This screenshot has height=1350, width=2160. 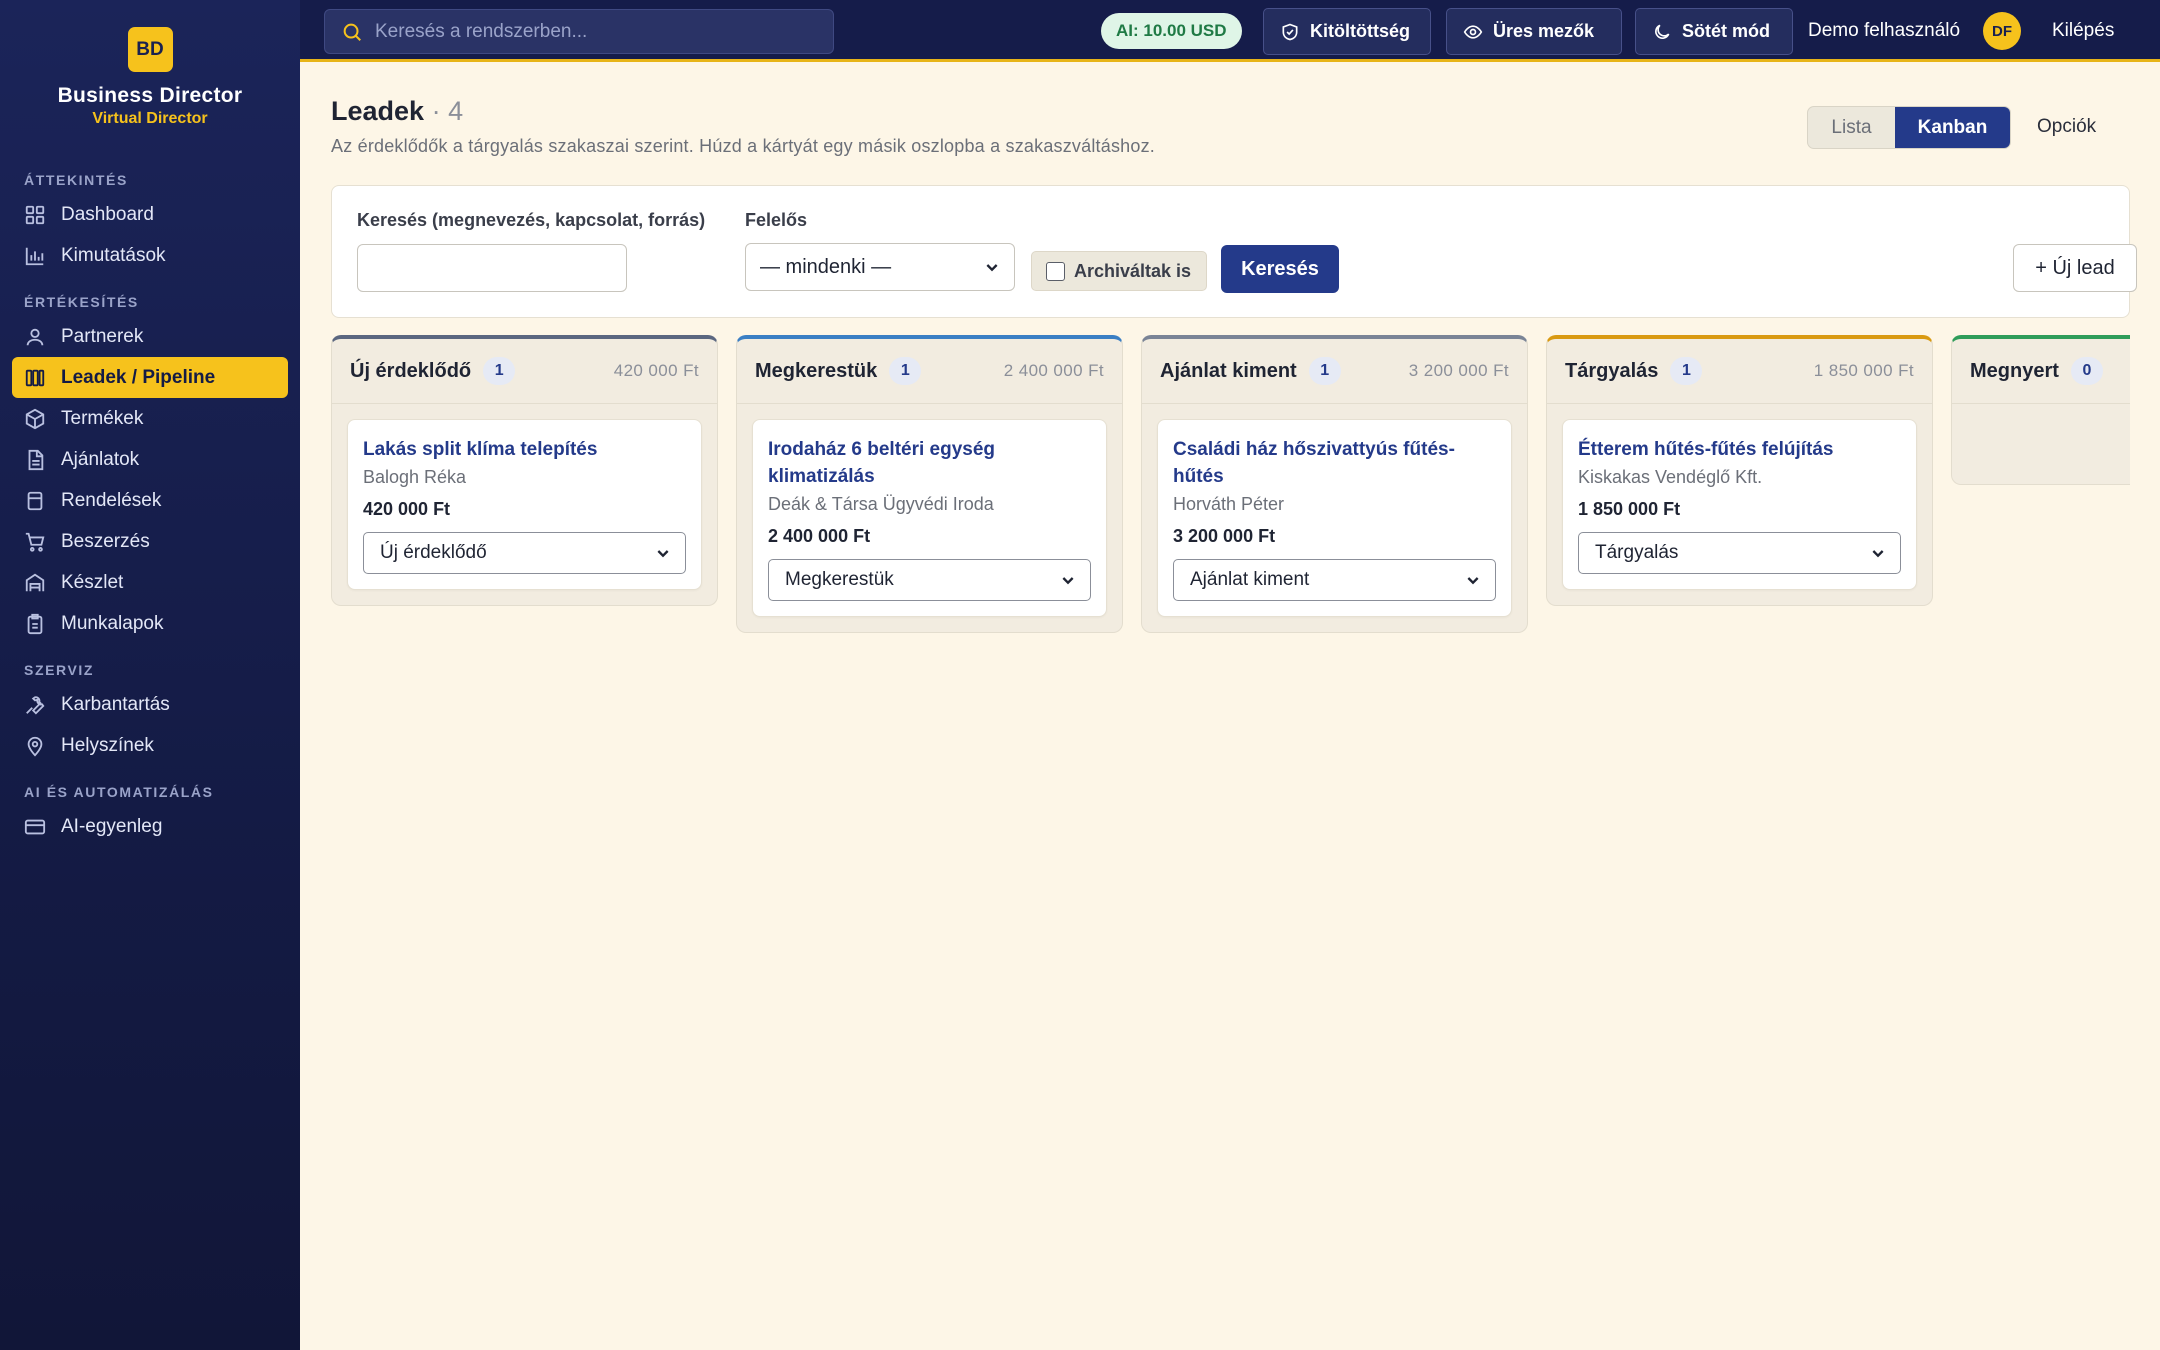 I want to click on brand-logo: BD, so click(x=150, y=49).